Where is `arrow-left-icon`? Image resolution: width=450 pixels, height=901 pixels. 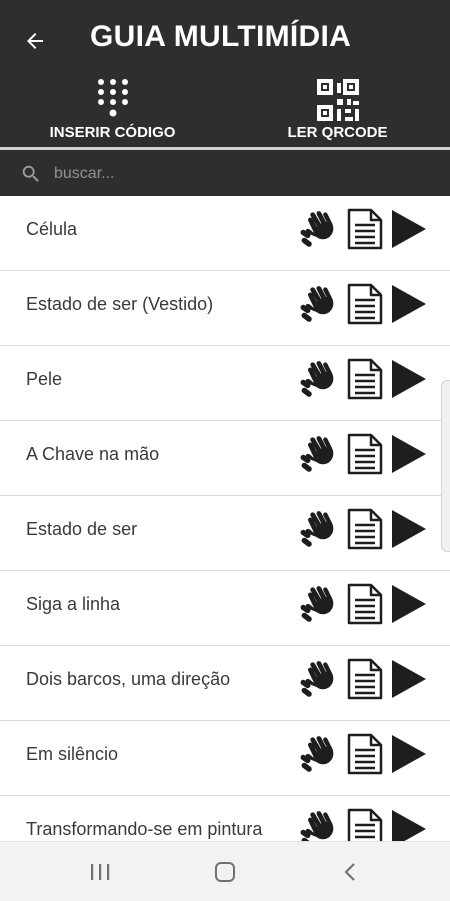 arrow-left-icon is located at coordinates (35, 41).